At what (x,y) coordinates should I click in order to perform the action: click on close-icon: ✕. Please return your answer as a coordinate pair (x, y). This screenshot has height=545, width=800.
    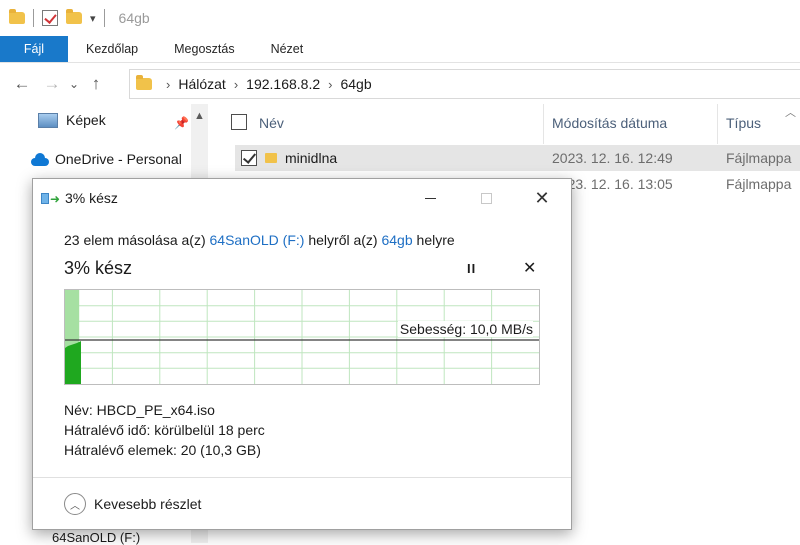
    Looking at the image, I should click on (542, 197).